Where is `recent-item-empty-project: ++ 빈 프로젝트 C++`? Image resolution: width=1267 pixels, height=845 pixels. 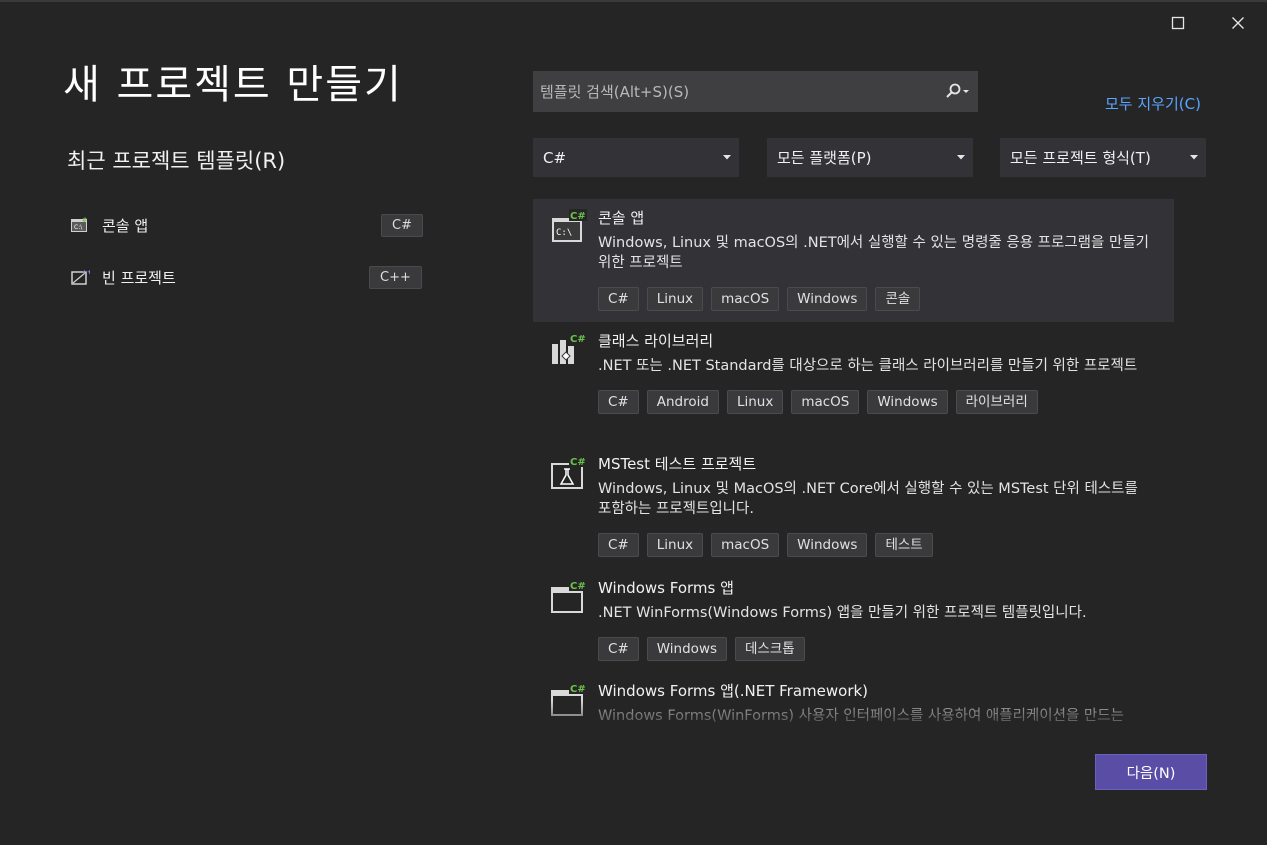
recent-item-empty-project: ++ 빈 프로젝트 C++ is located at coordinates (245, 277).